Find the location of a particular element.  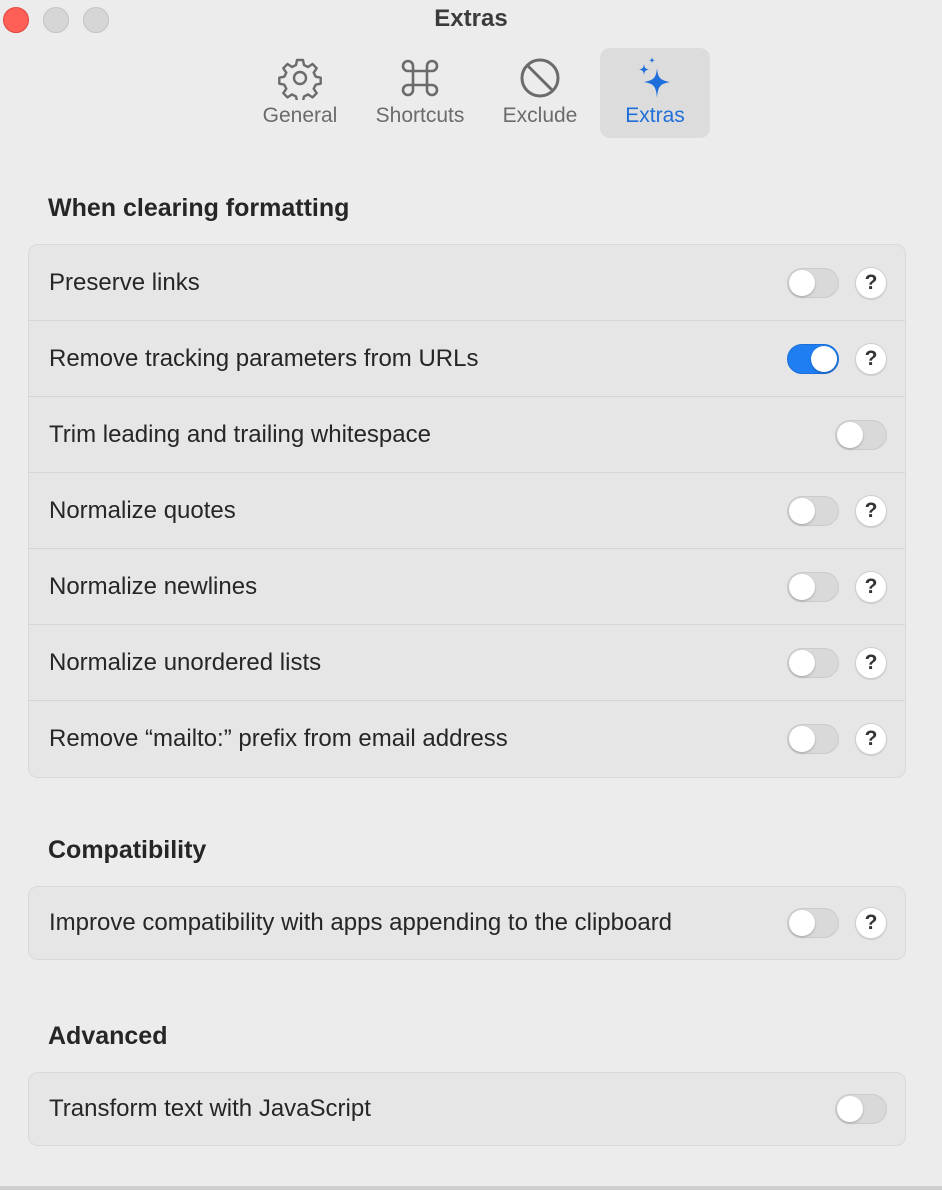

setting-label: Normalize unordered lists is located at coordinates (185, 662).